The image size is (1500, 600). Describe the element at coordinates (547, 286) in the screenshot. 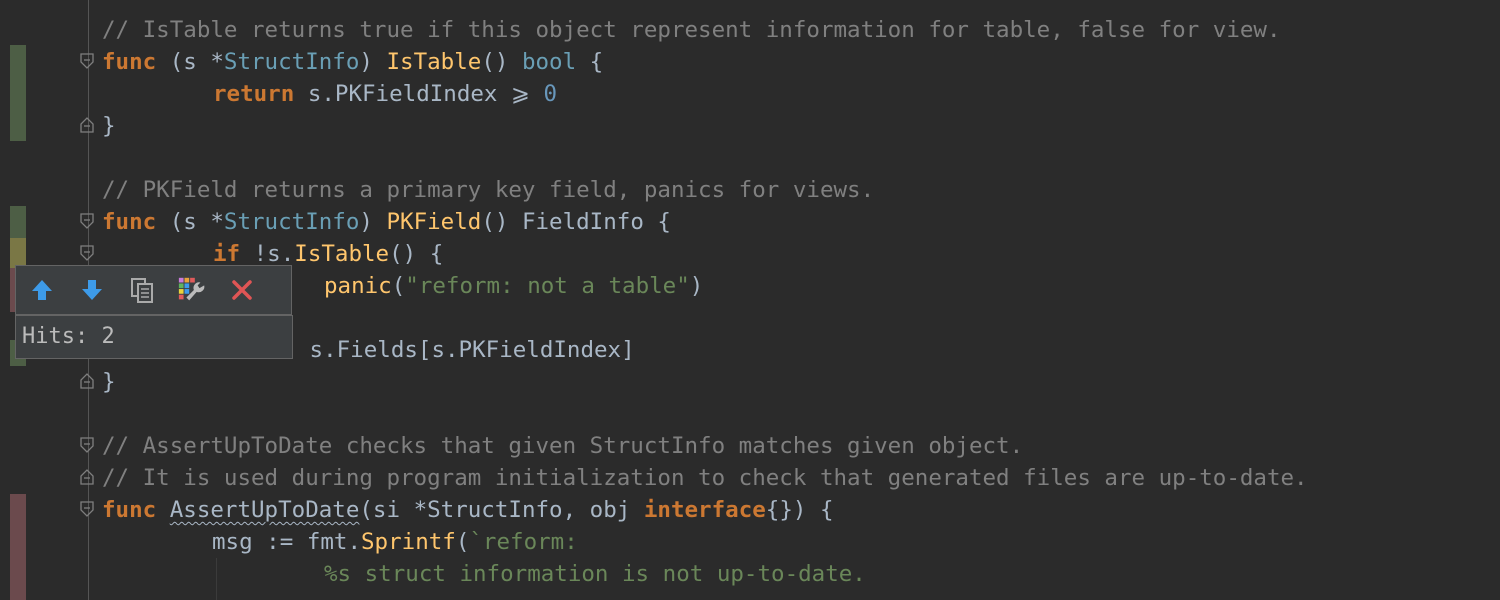

I see `string-literal: "reform: not a table"` at that location.